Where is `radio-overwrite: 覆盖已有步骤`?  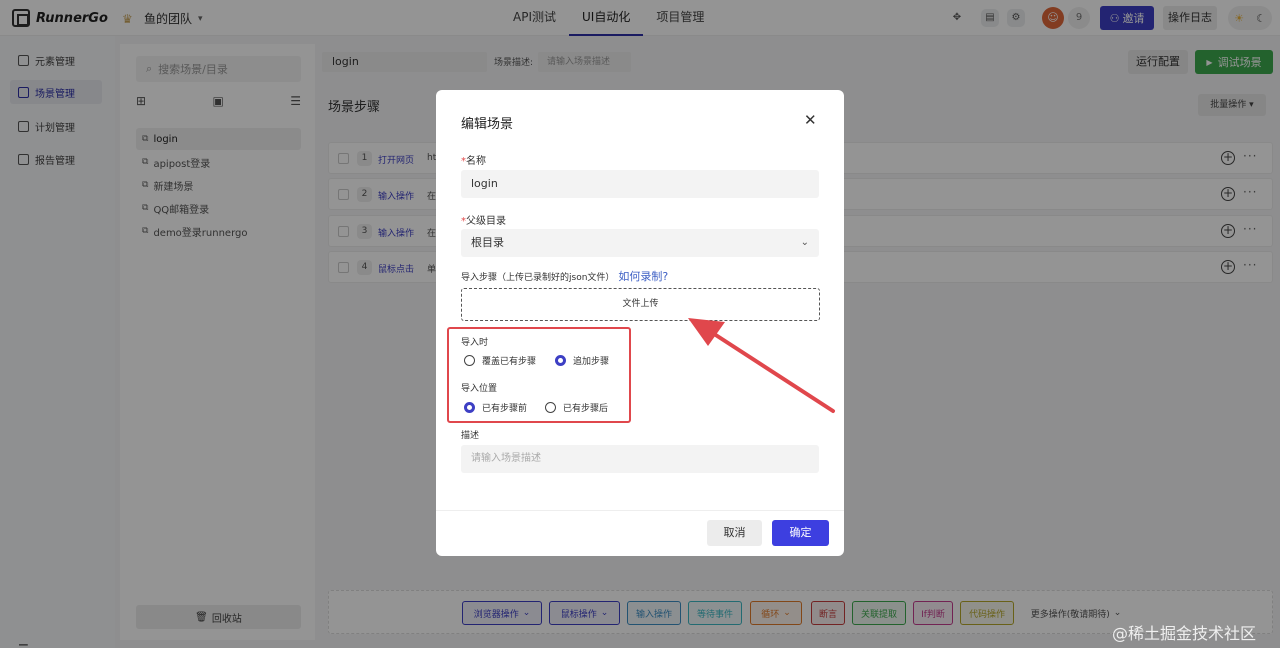
radio-overwrite: 覆盖已有步骤 is located at coordinates (500, 360).